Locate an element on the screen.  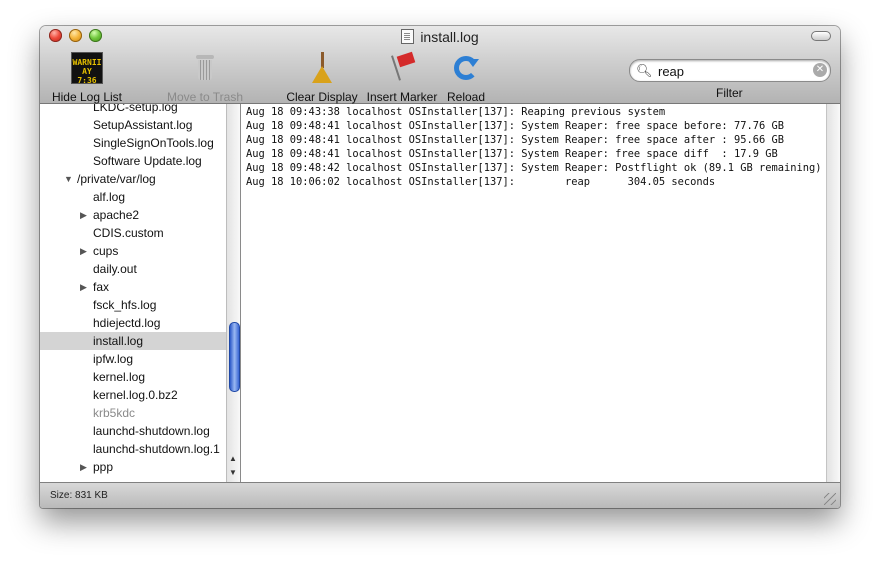
status-bar: Size: 831 KB is located at coordinates (440, 495).